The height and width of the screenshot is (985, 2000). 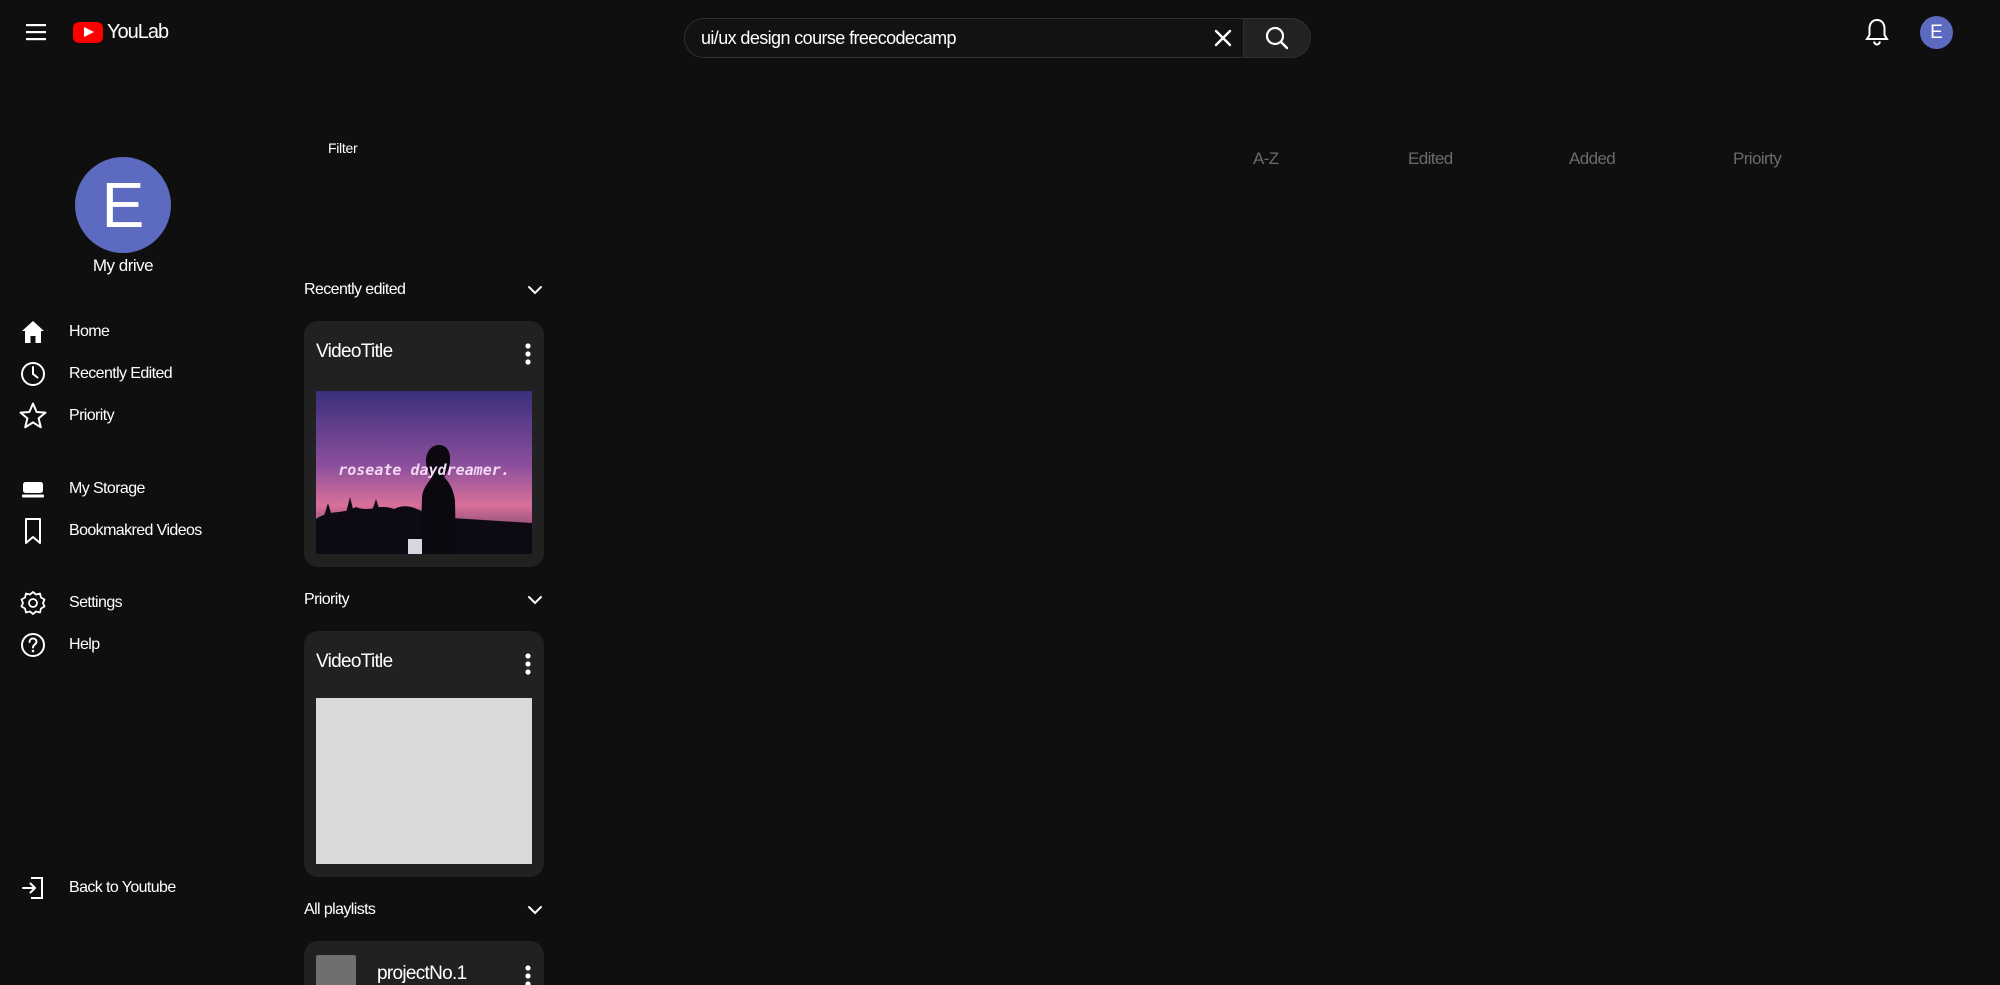 I want to click on bookmark-icon, so click(x=33, y=531).